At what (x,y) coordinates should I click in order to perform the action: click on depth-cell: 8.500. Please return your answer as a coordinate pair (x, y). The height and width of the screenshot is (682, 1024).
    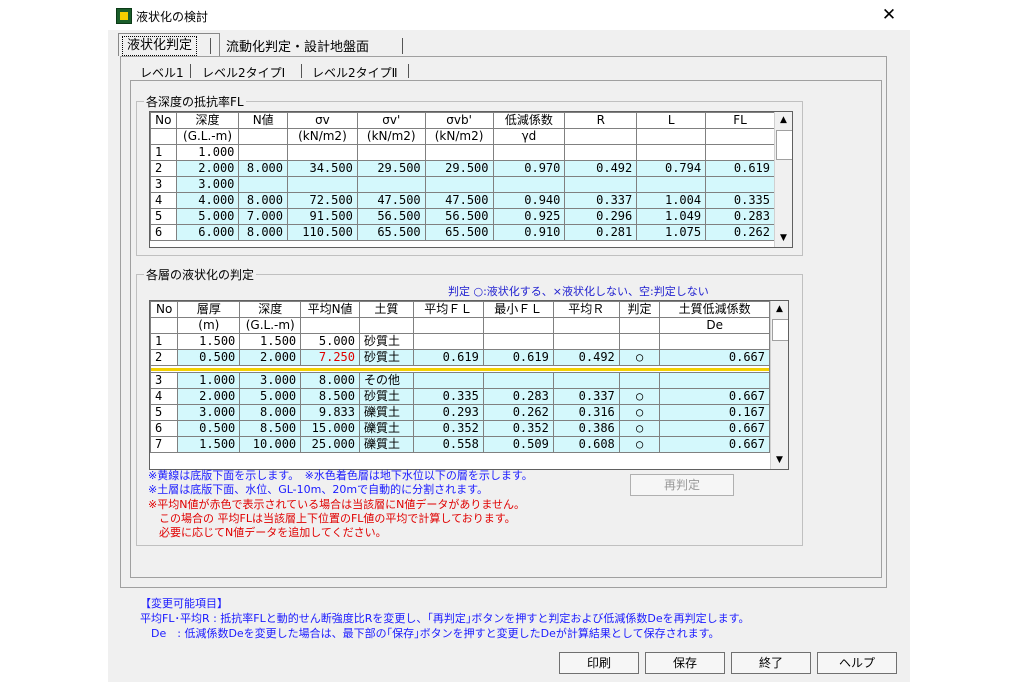
    Looking at the image, I should click on (270, 428).